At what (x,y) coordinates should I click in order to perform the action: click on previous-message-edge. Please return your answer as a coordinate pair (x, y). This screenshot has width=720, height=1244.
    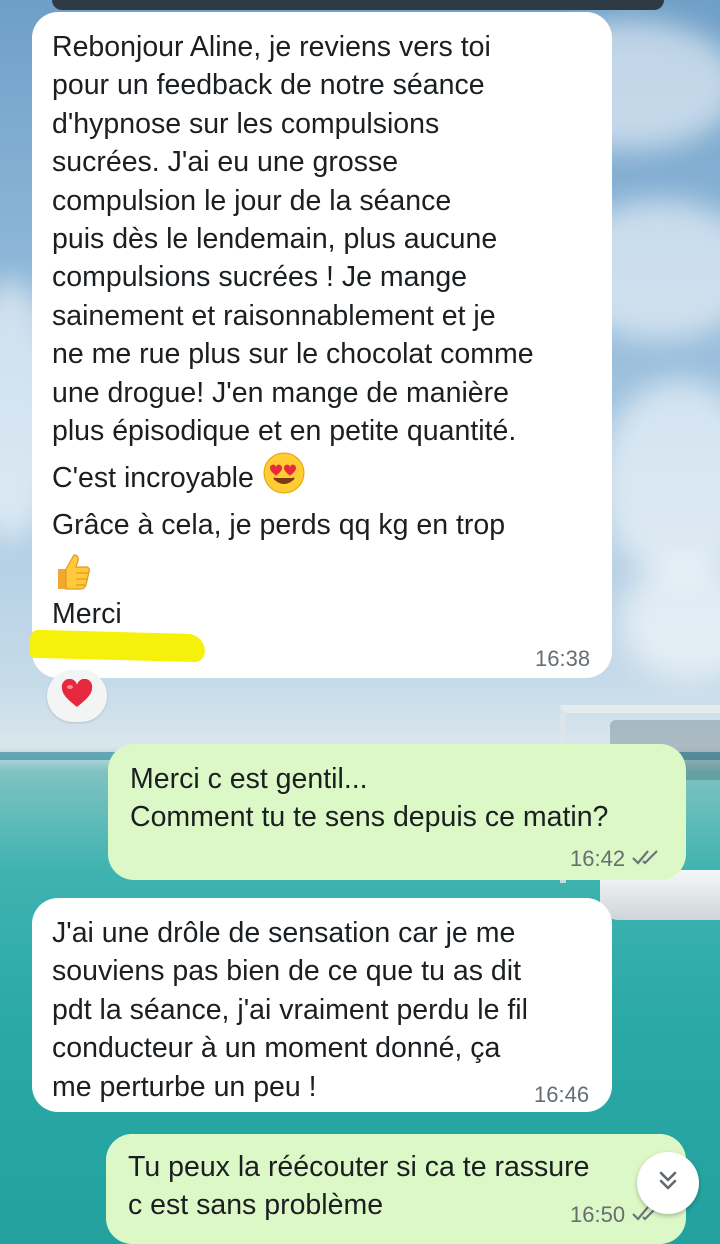
    Looking at the image, I should click on (358, 5).